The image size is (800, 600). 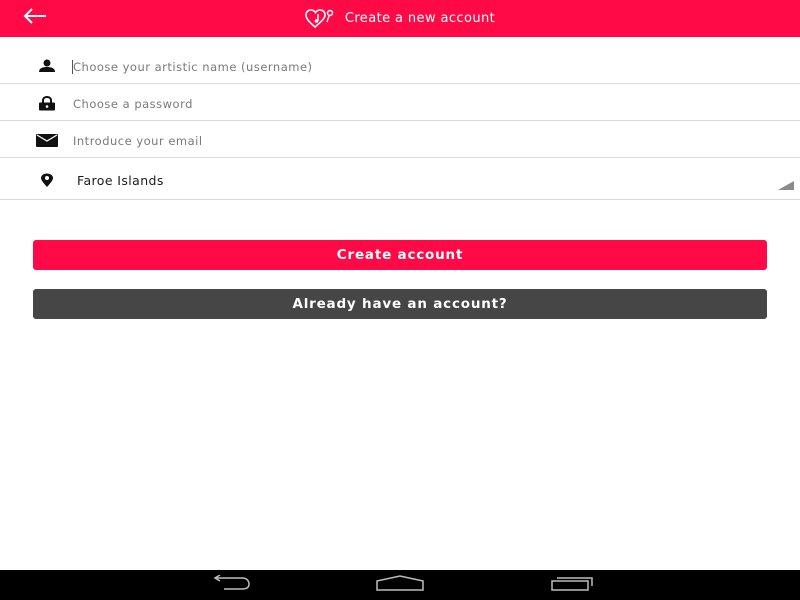 I want to click on back-button, so click(x=35, y=18).